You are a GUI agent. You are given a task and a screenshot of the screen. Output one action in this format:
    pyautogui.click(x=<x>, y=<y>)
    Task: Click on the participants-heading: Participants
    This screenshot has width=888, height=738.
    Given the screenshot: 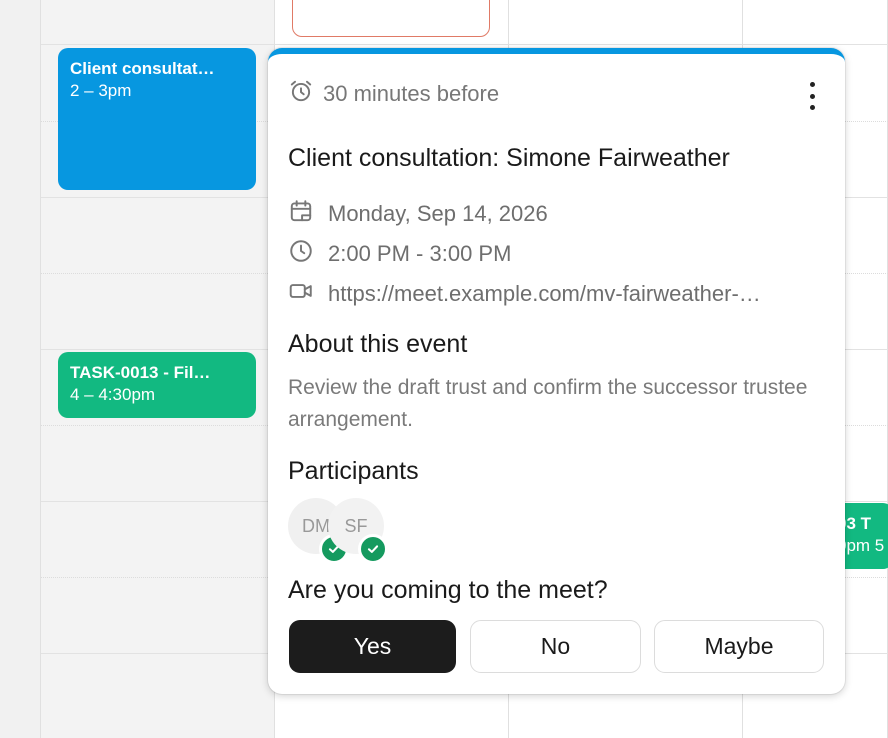 What is the action you would take?
    pyautogui.click(x=353, y=471)
    